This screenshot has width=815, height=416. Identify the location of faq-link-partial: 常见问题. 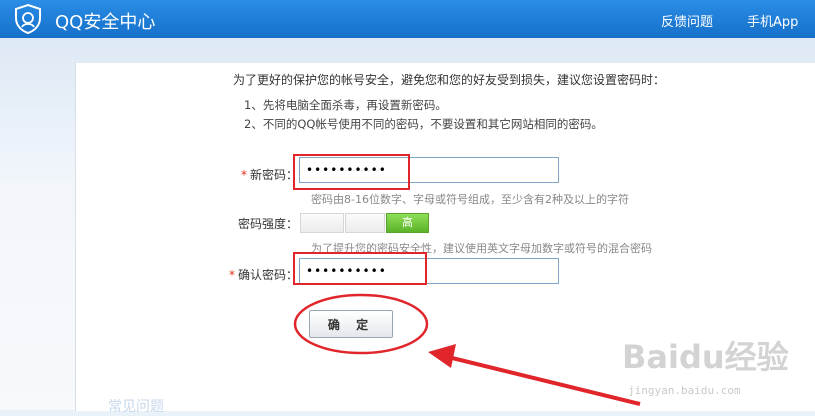
(136, 406).